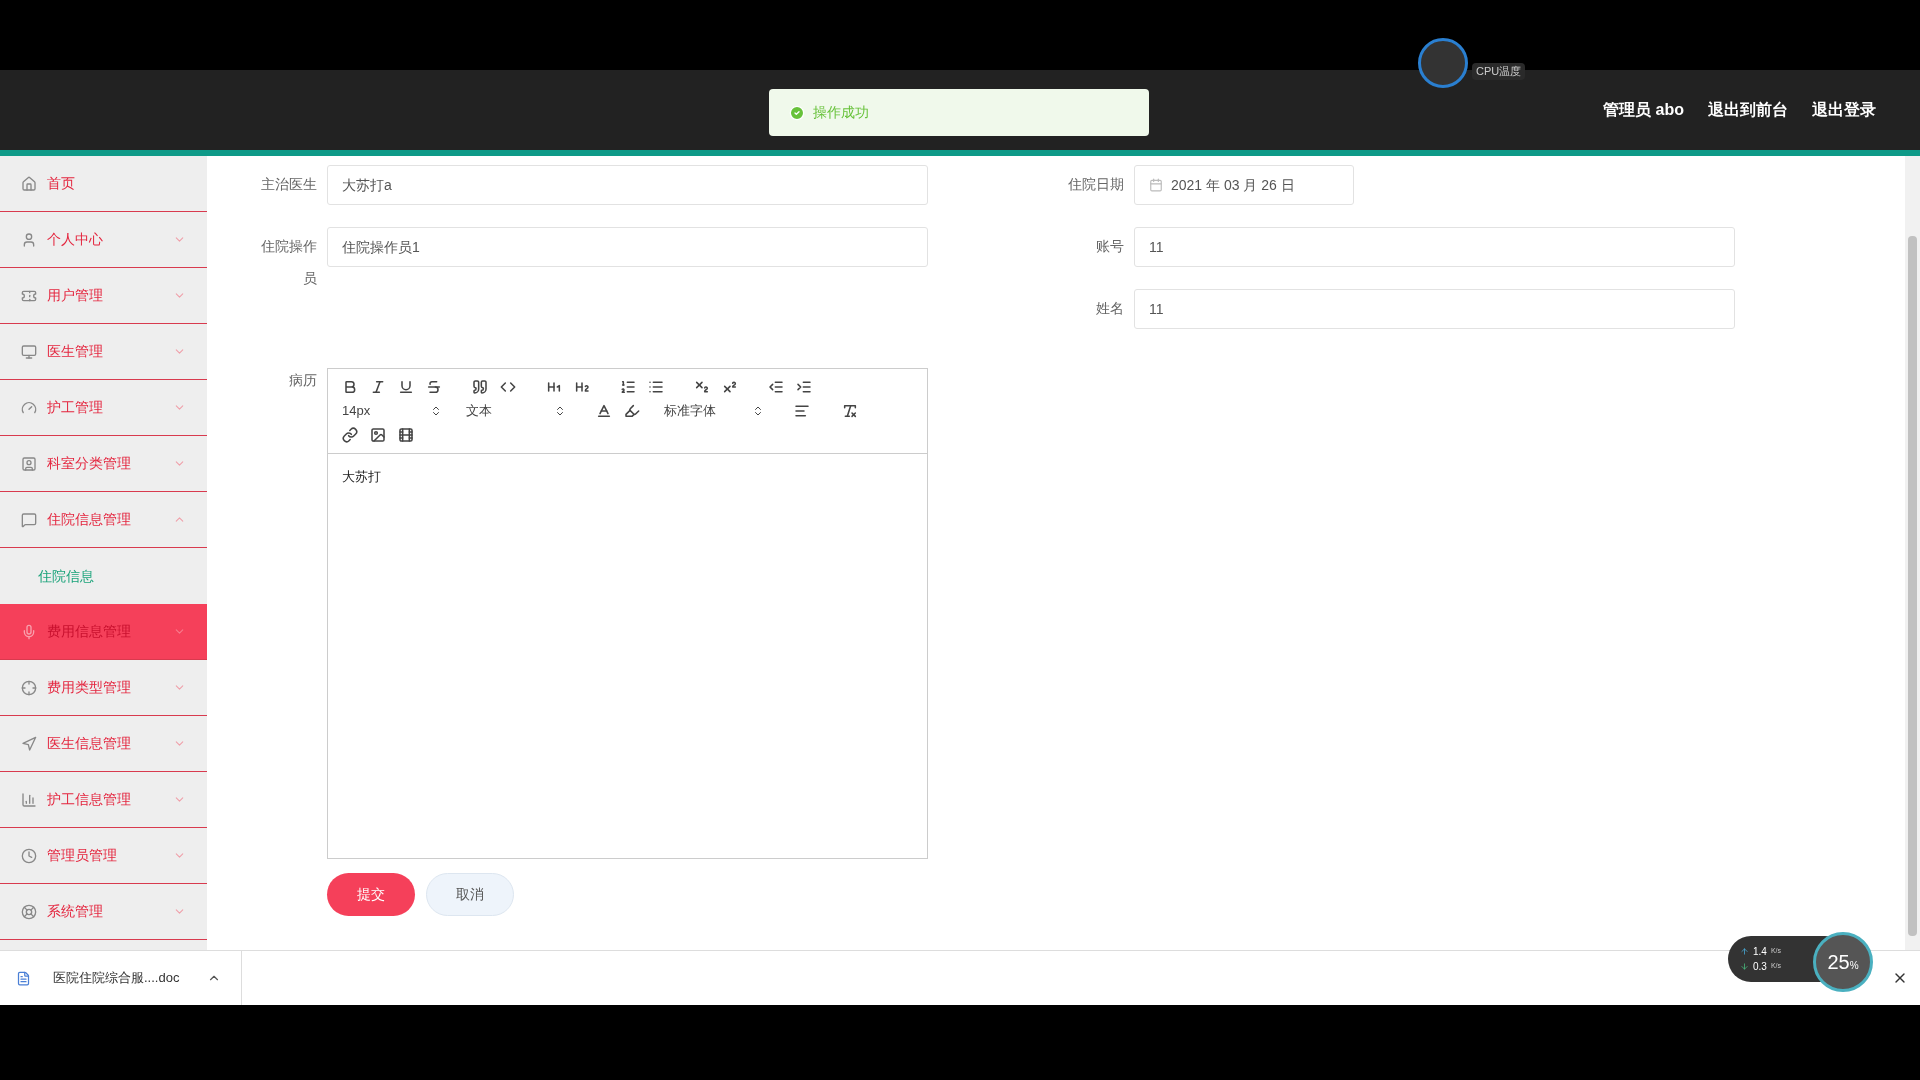 This screenshot has height=1080, width=1920. I want to click on clock-icon, so click(29, 855).